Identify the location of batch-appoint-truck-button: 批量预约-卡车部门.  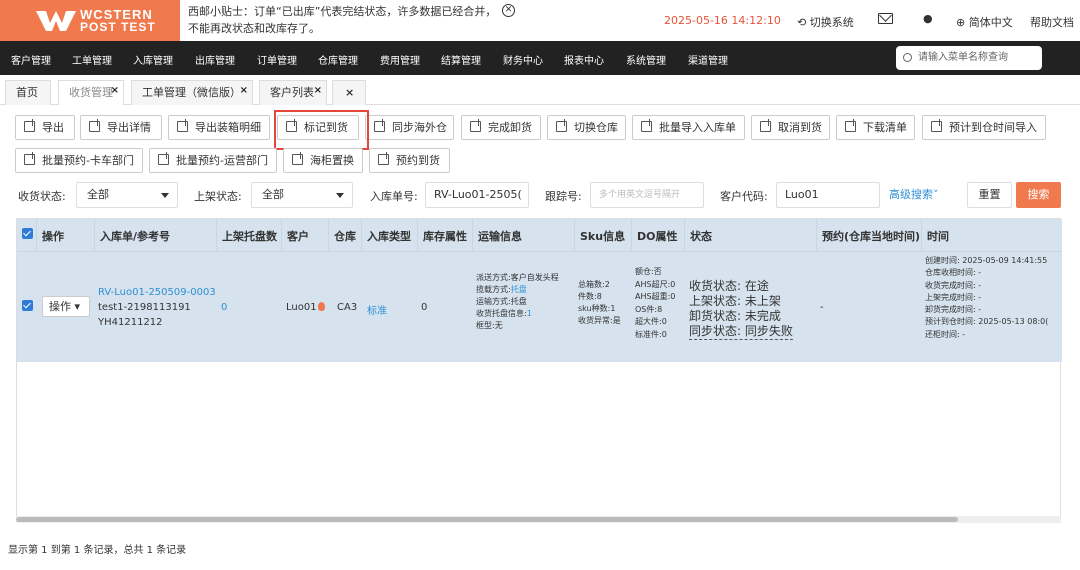
(79, 160).